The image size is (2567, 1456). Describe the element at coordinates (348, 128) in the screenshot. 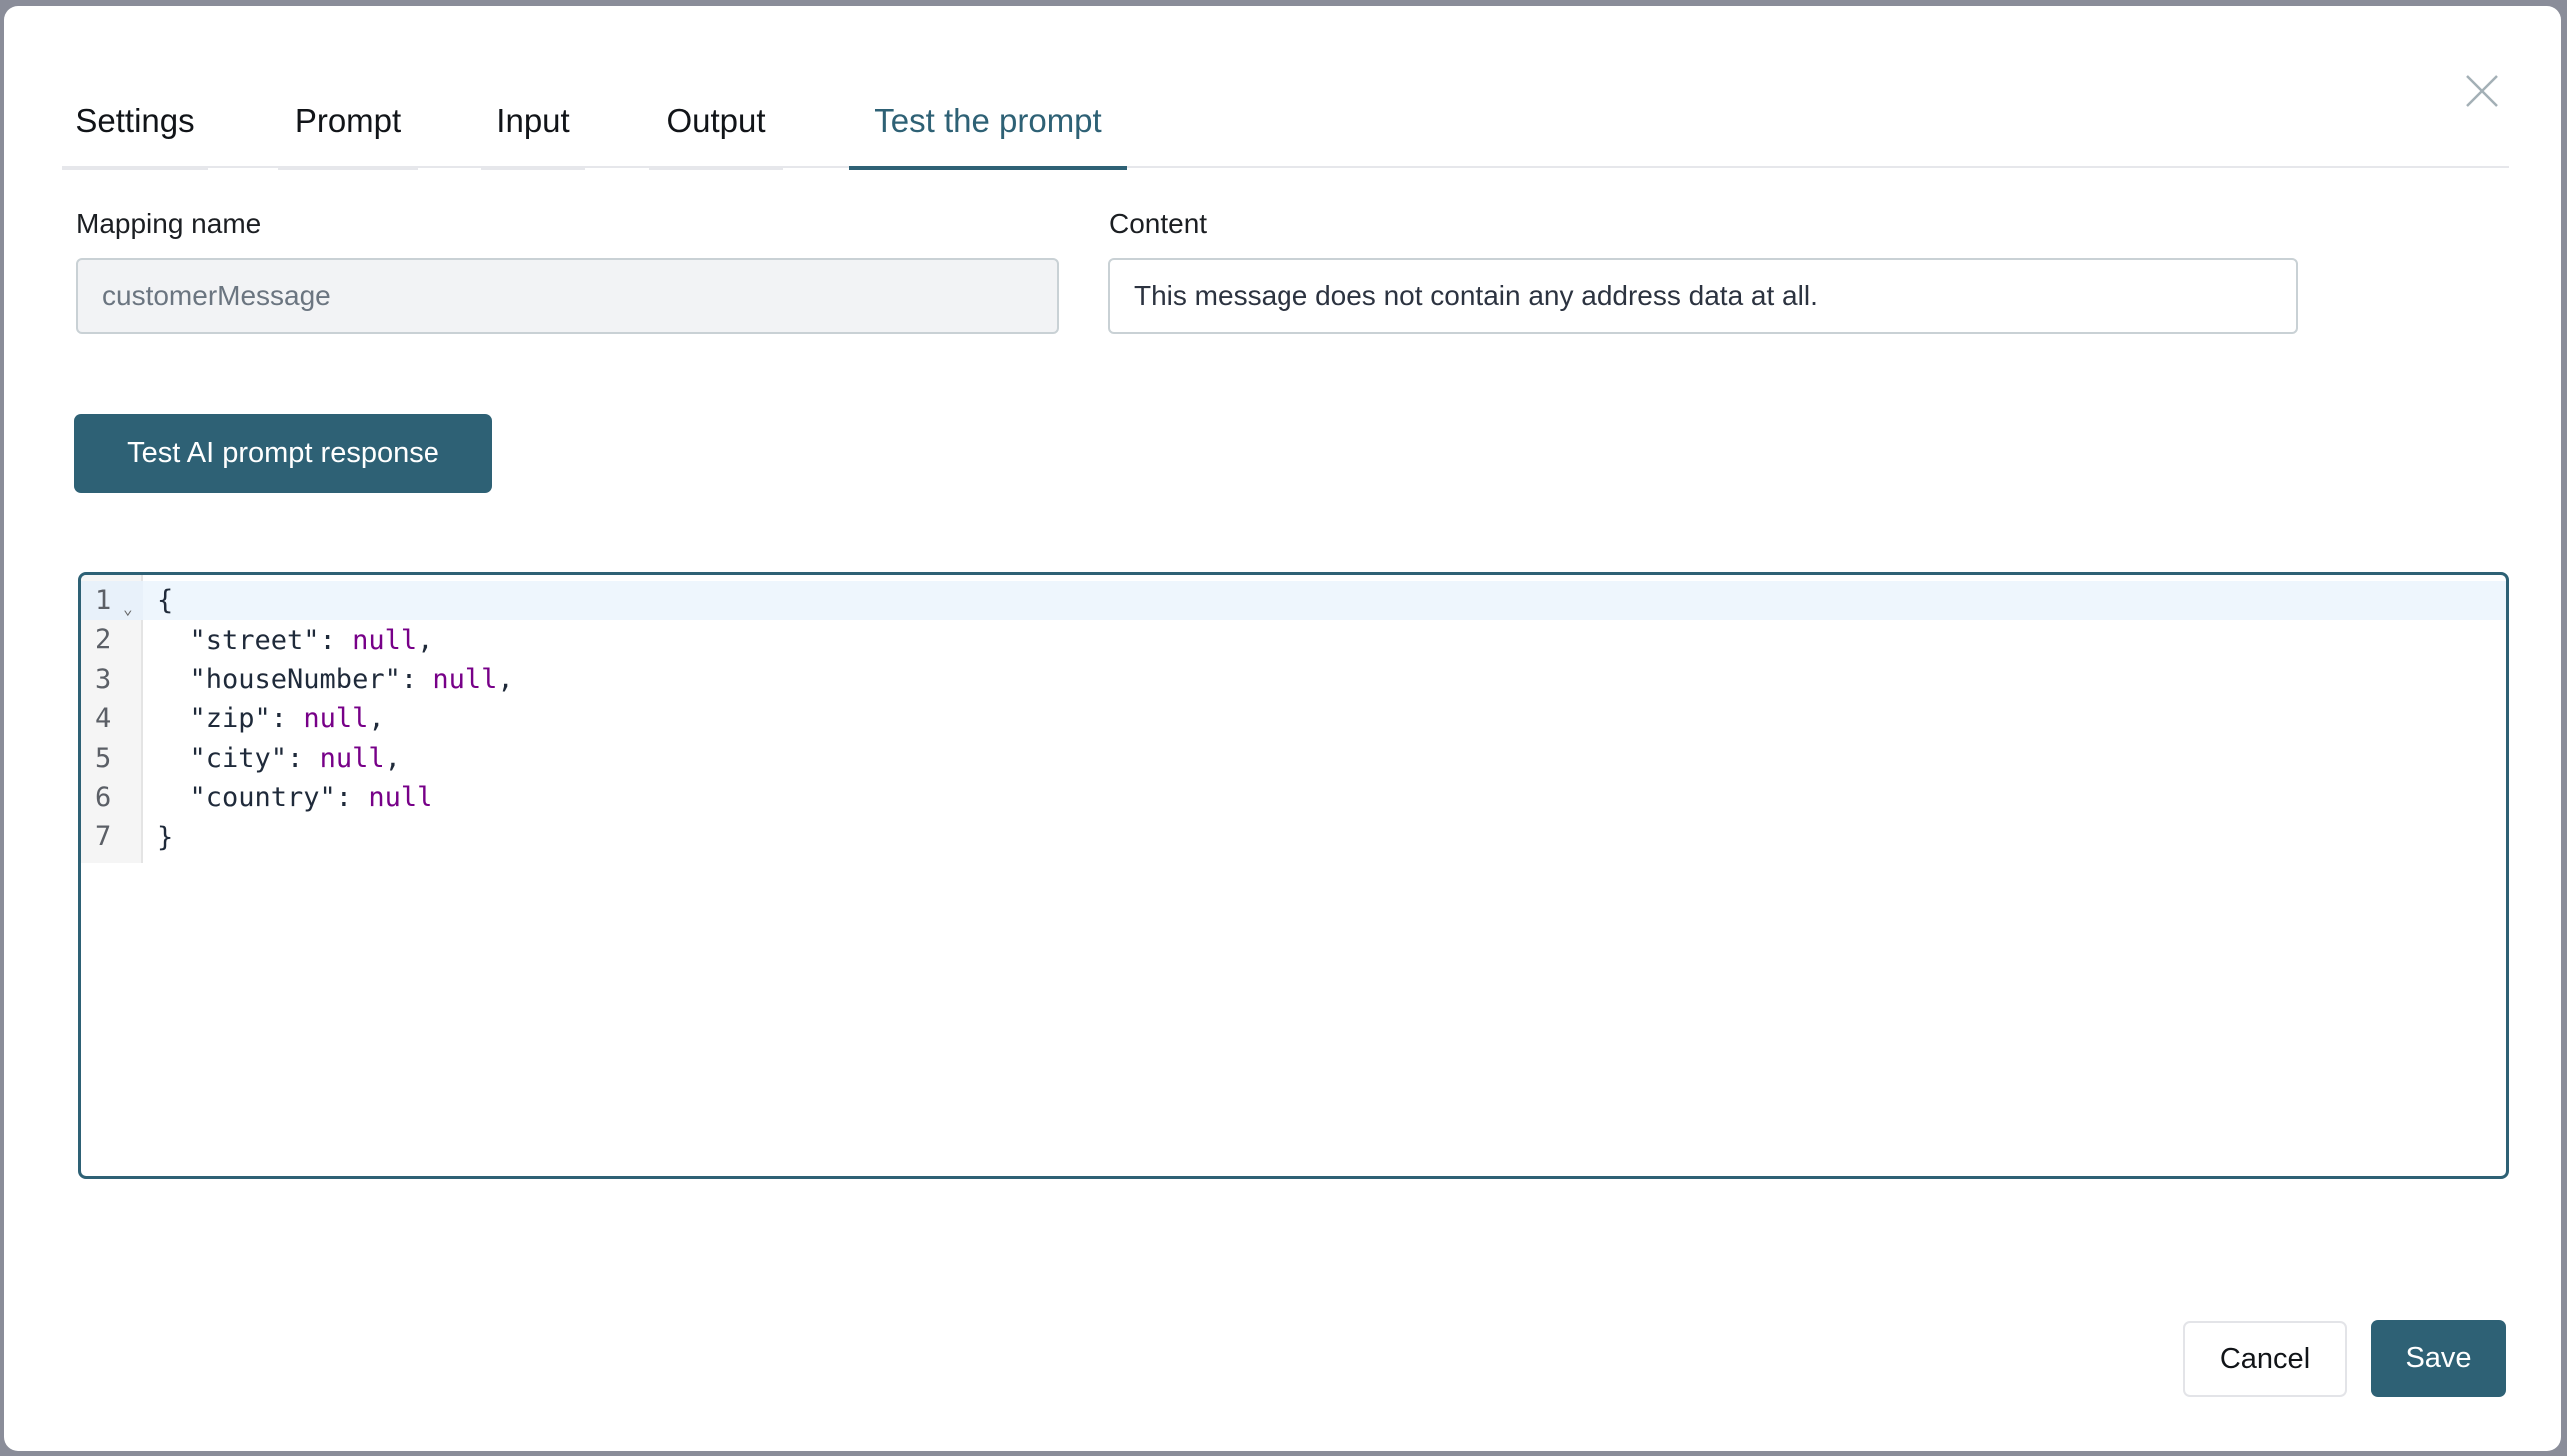

I see `tab-prompt: Prompt` at that location.